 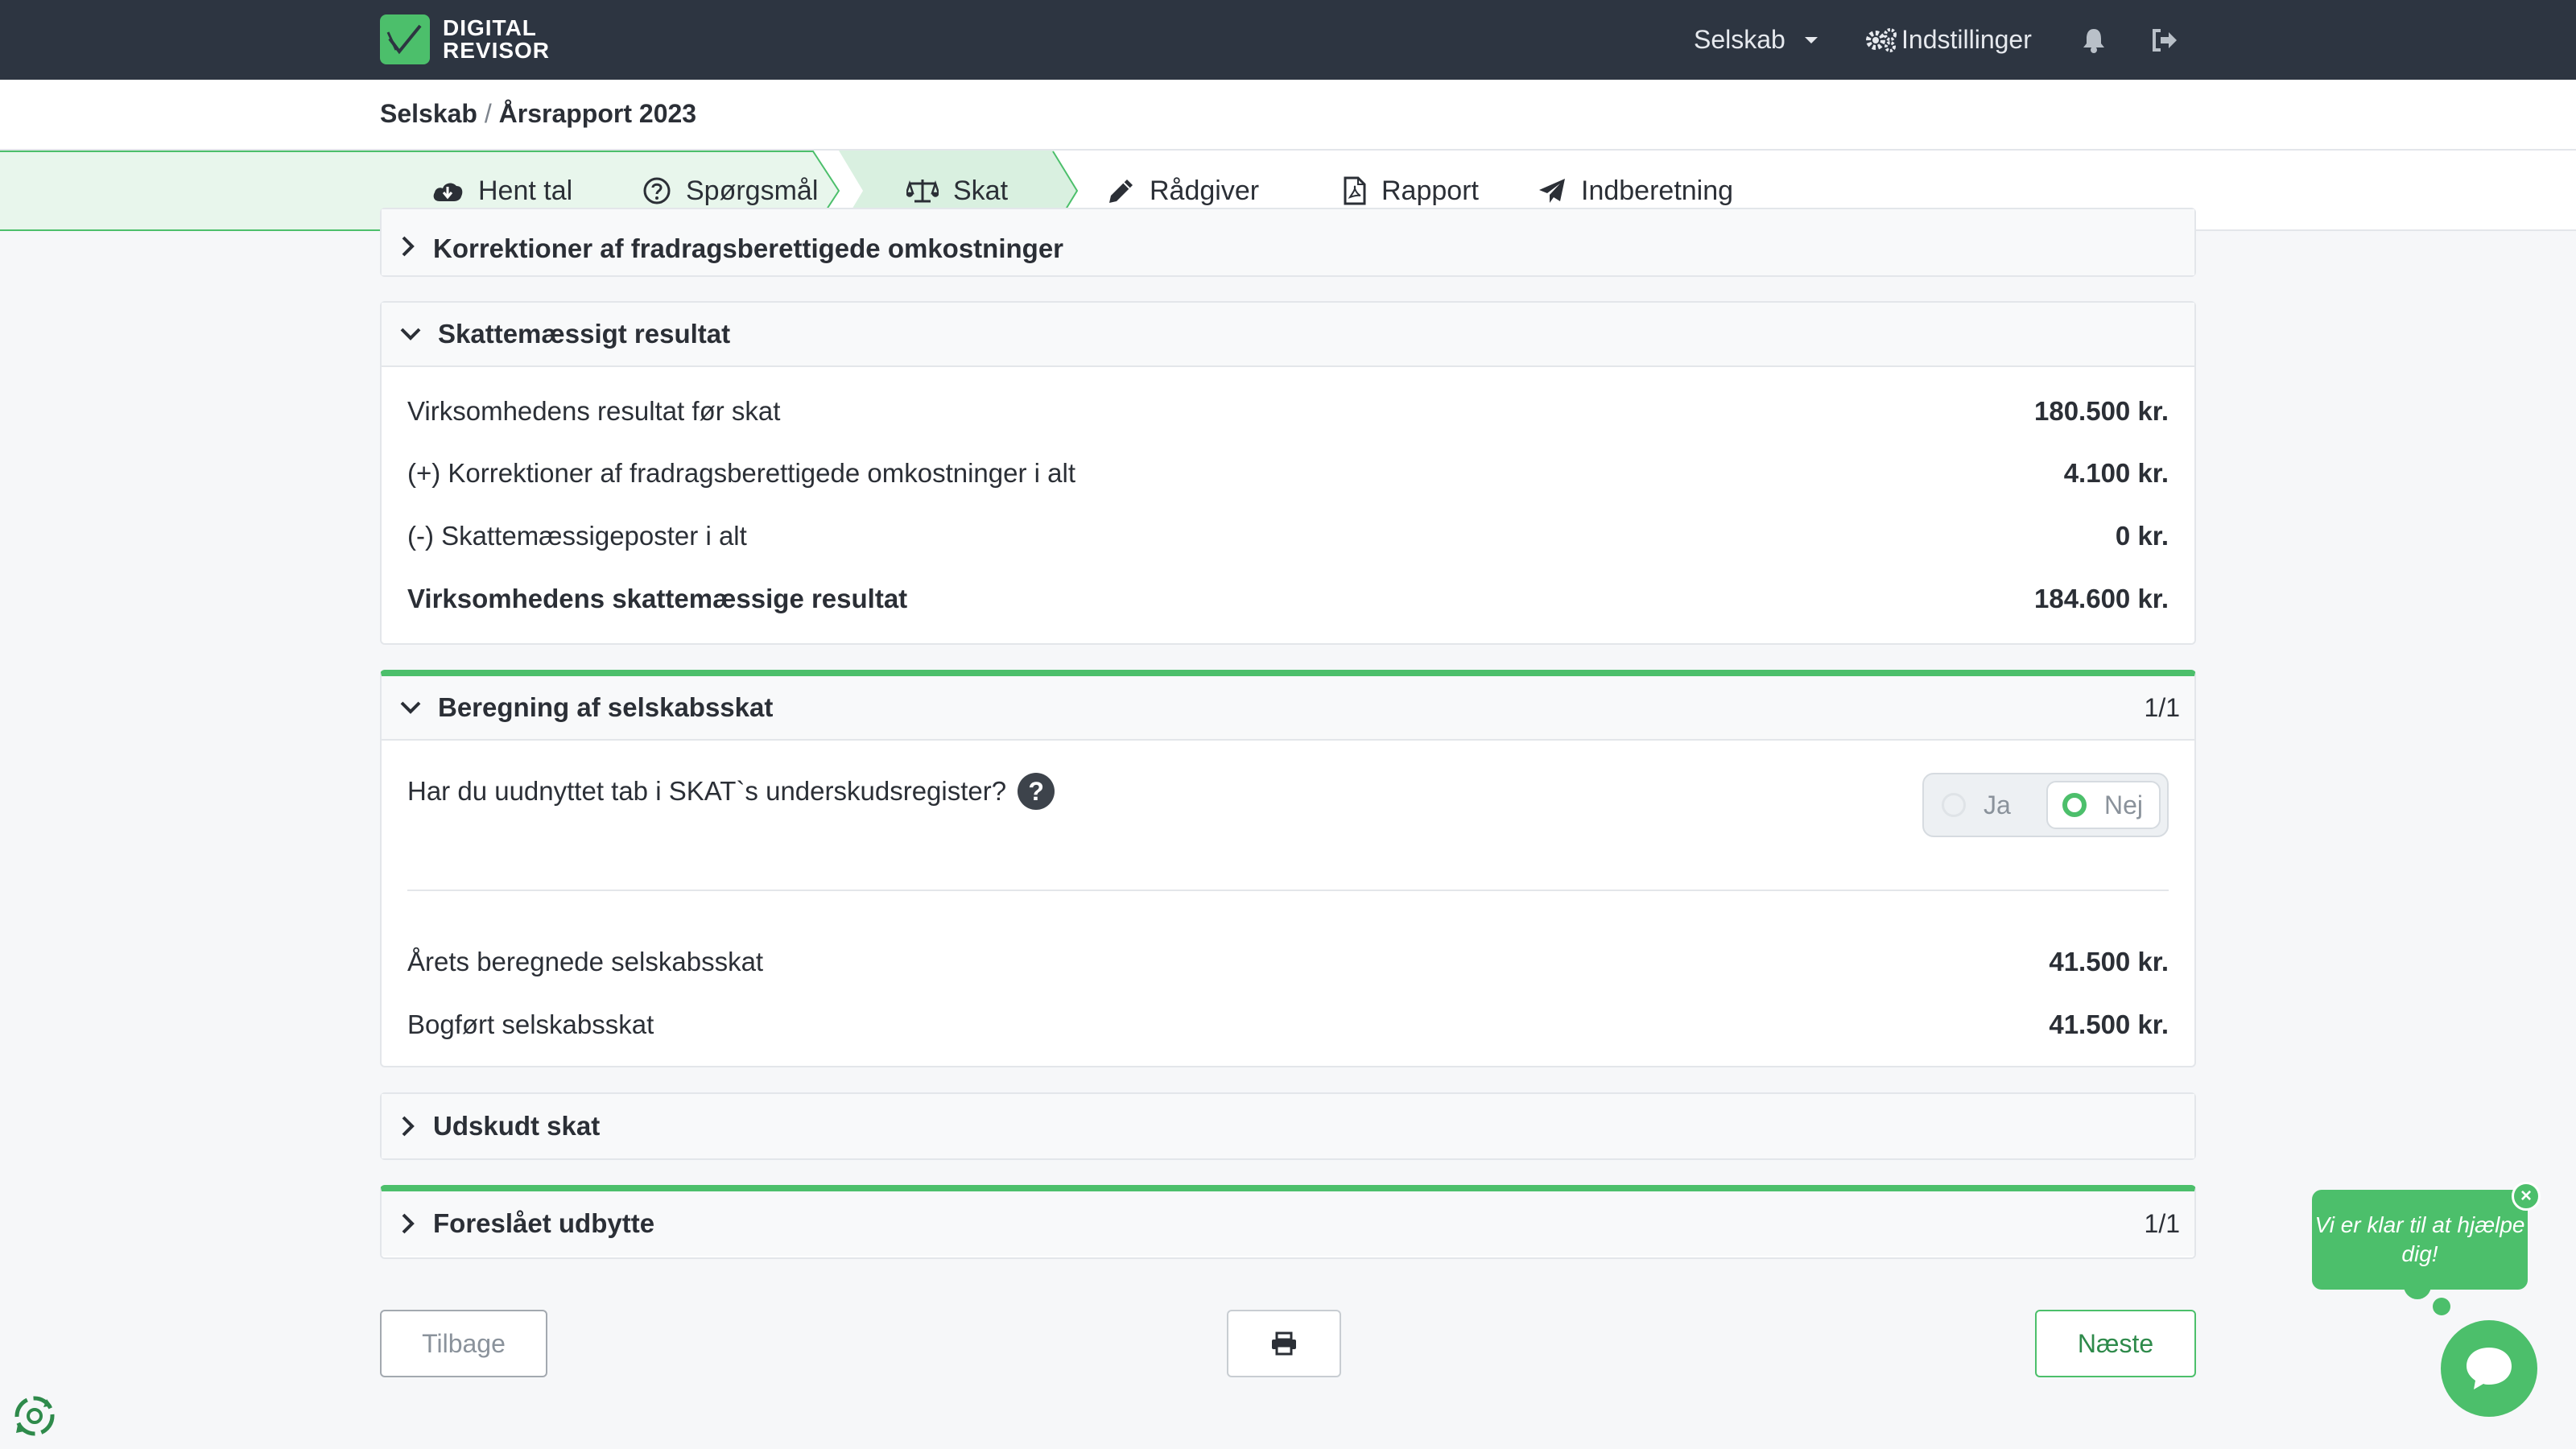 What do you see at coordinates (517, 1126) in the screenshot?
I see `card-title: Udskudt skat` at bounding box center [517, 1126].